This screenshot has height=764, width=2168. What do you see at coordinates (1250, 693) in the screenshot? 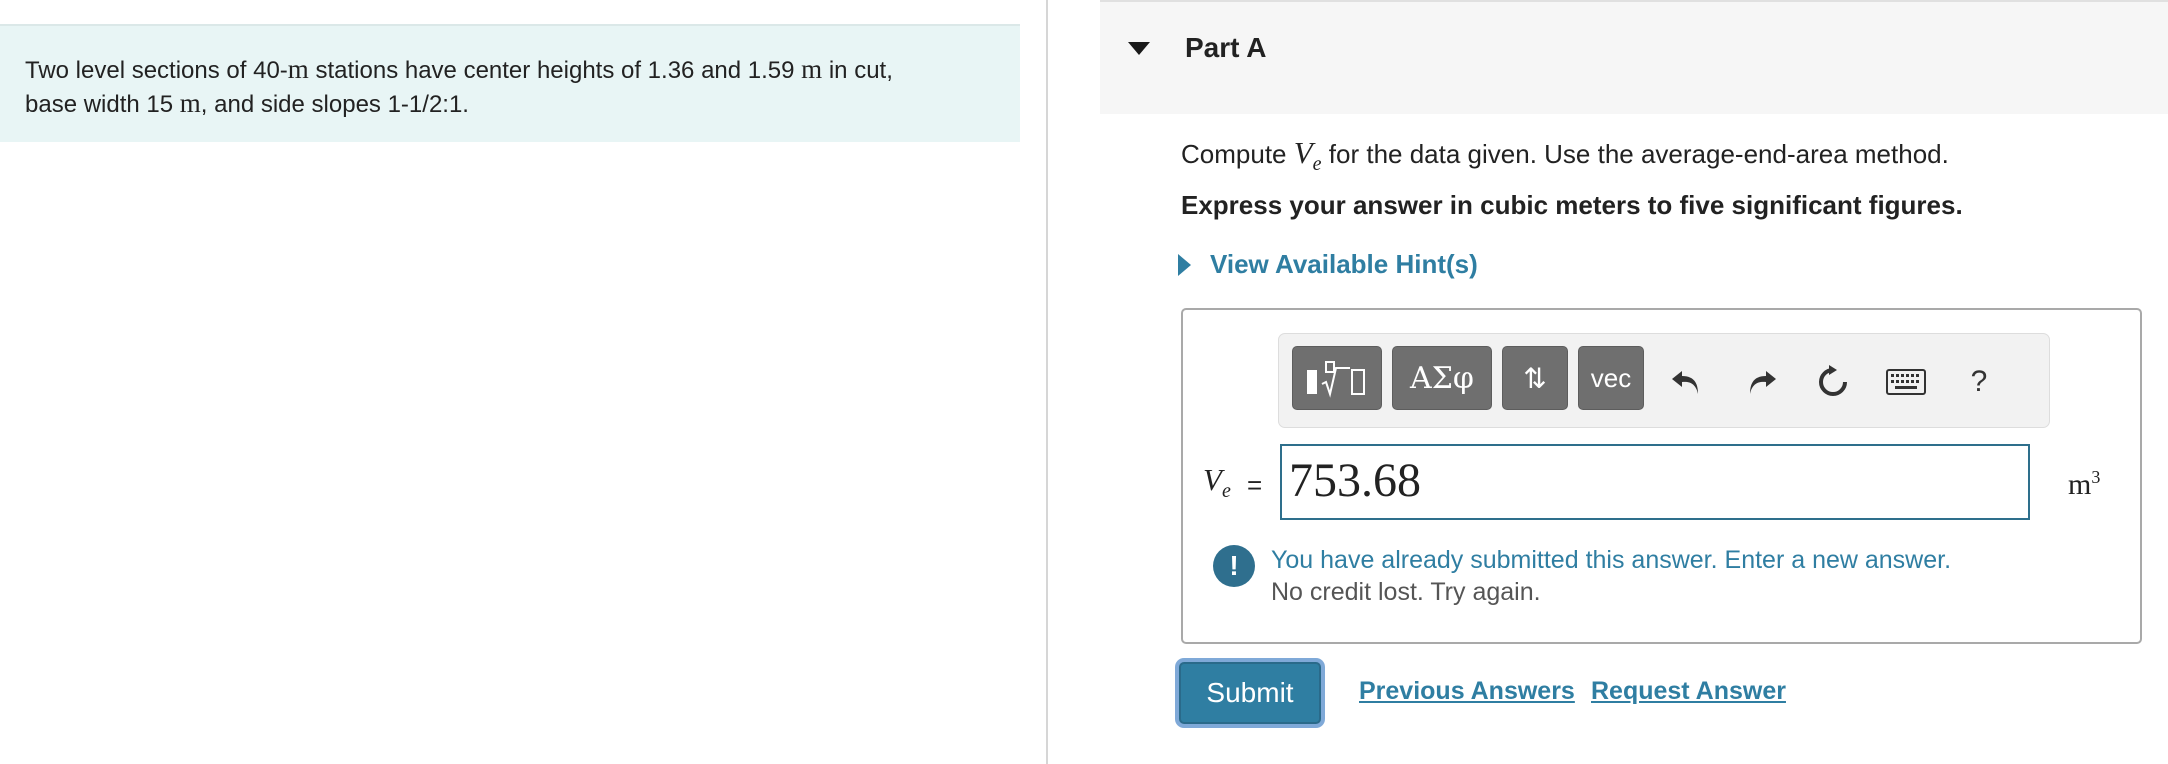
I see `submit-button: Submit` at bounding box center [1250, 693].